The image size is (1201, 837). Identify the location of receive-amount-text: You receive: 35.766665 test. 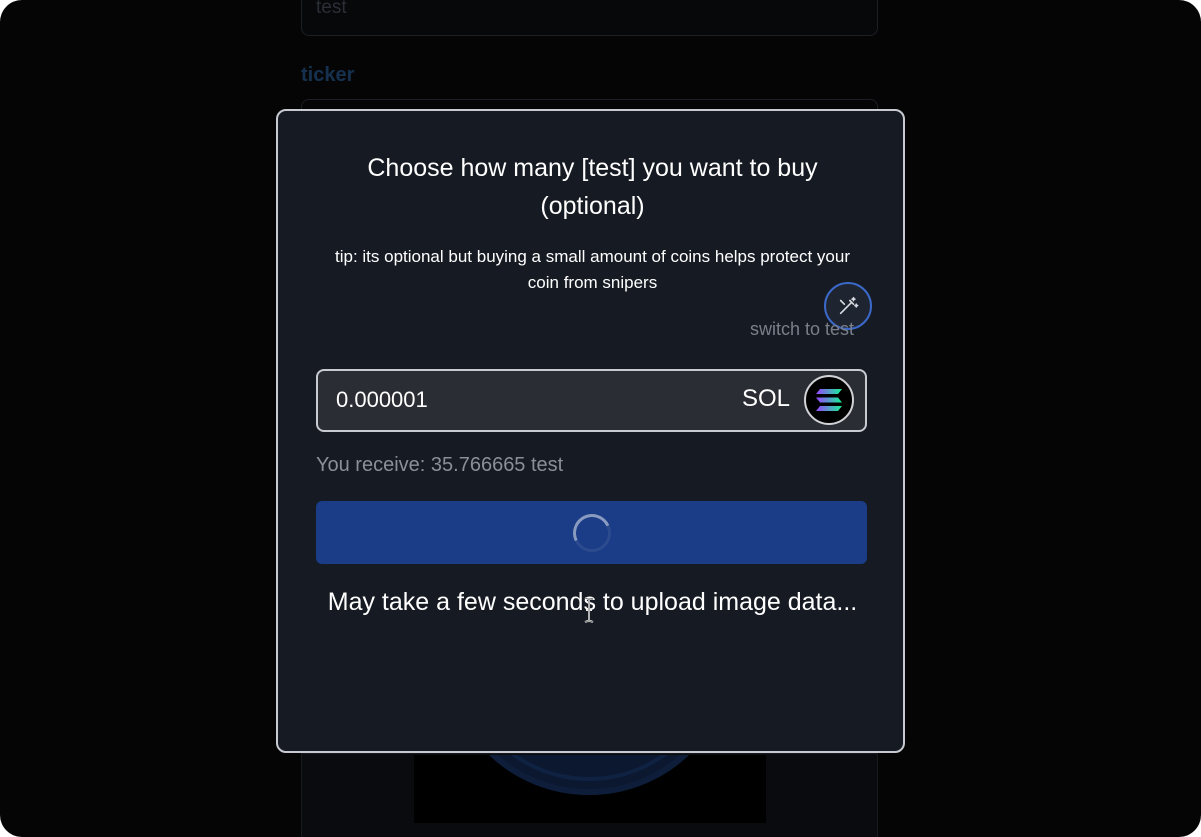
(440, 465).